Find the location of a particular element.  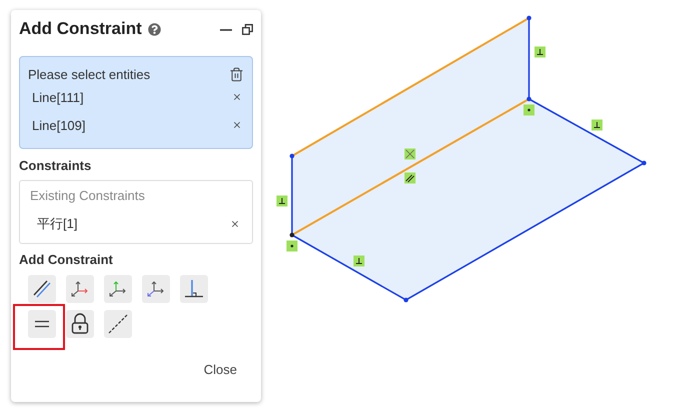

restore-icon is located at coordinates (247, 29).